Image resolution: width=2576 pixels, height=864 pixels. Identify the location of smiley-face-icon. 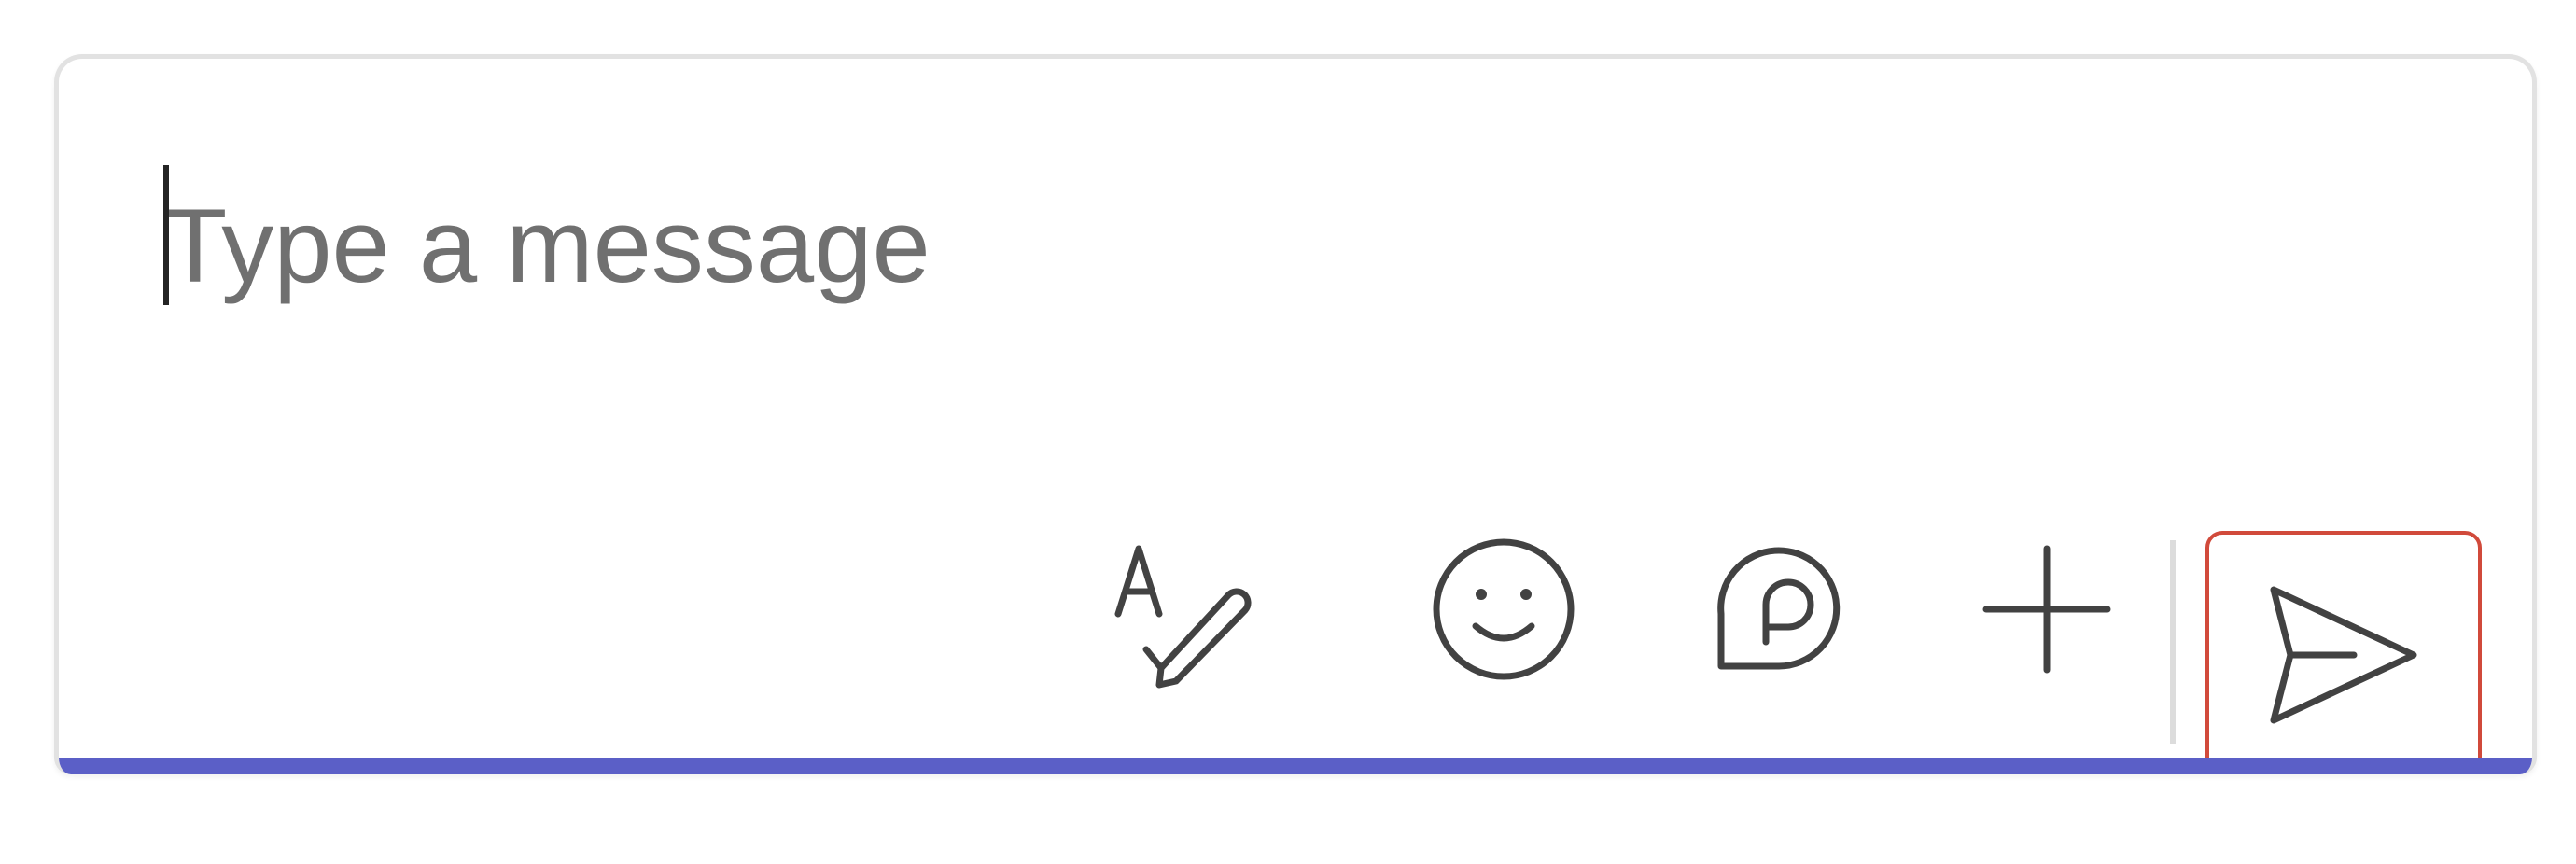
(1504, 609).